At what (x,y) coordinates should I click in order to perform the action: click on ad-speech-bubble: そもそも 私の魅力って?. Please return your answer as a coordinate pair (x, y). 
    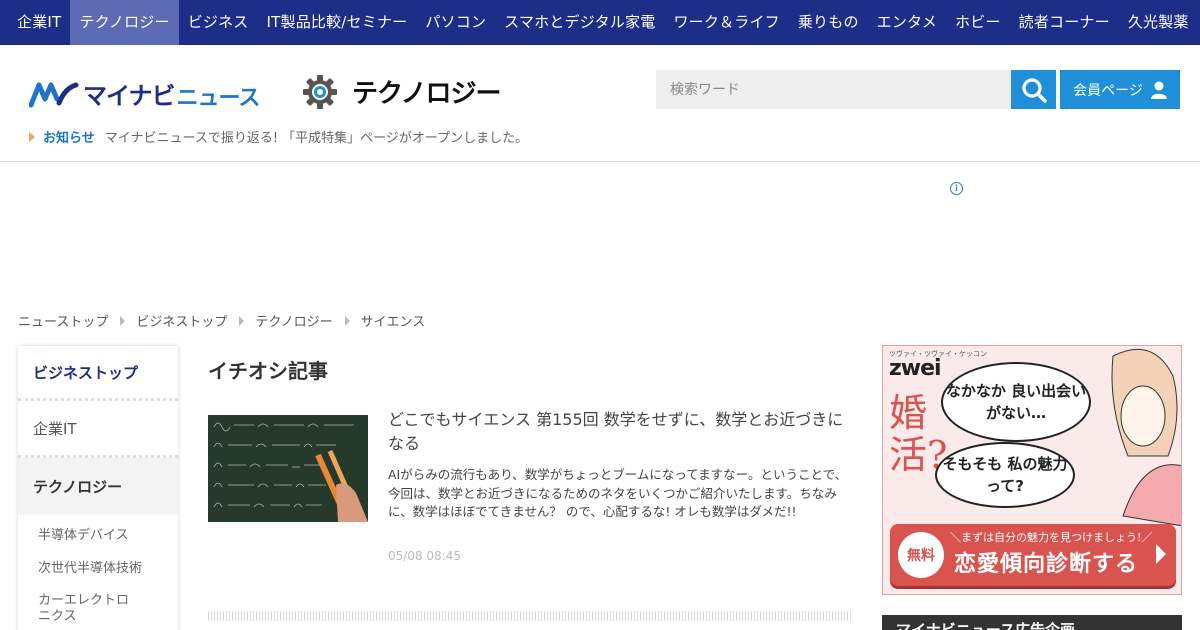
    Looking at the image, I should click on (1005, 475).